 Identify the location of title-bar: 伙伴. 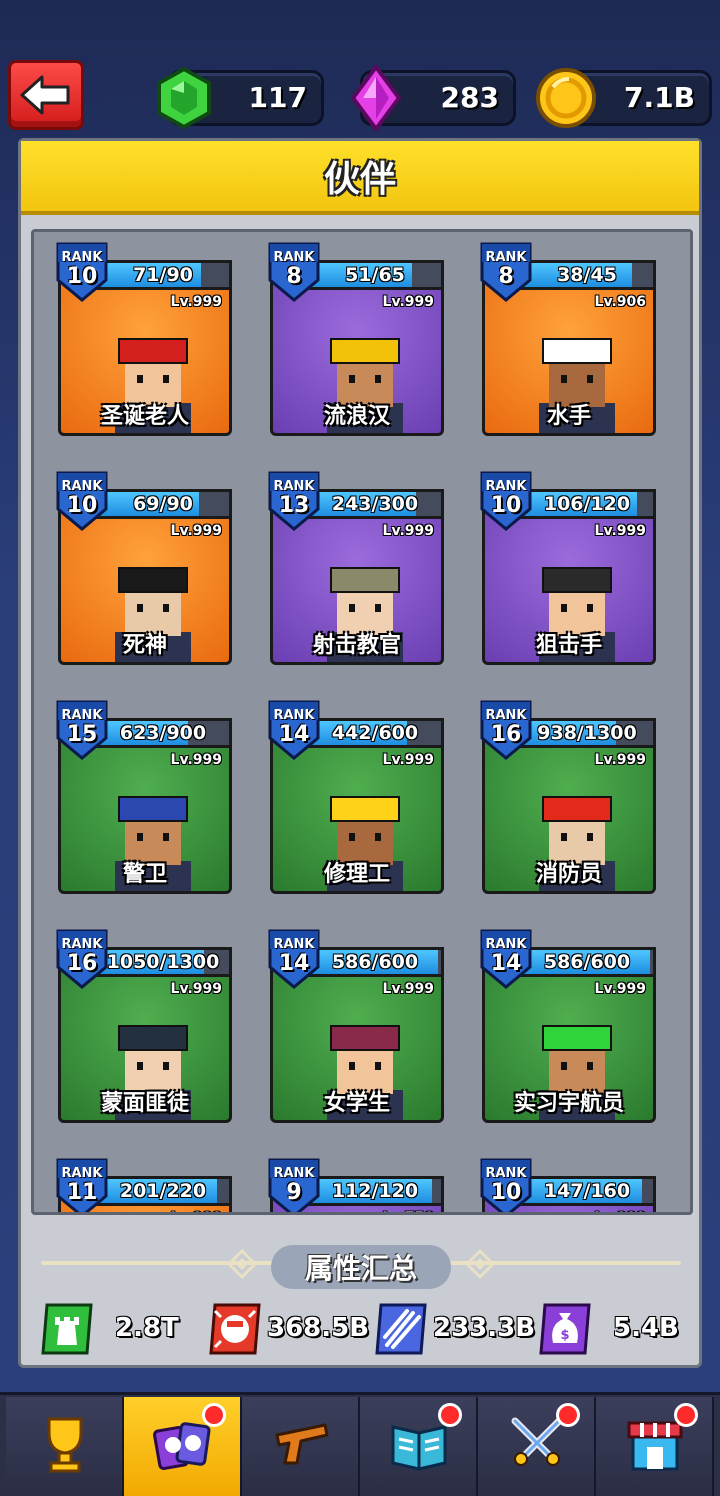
(360, 178).